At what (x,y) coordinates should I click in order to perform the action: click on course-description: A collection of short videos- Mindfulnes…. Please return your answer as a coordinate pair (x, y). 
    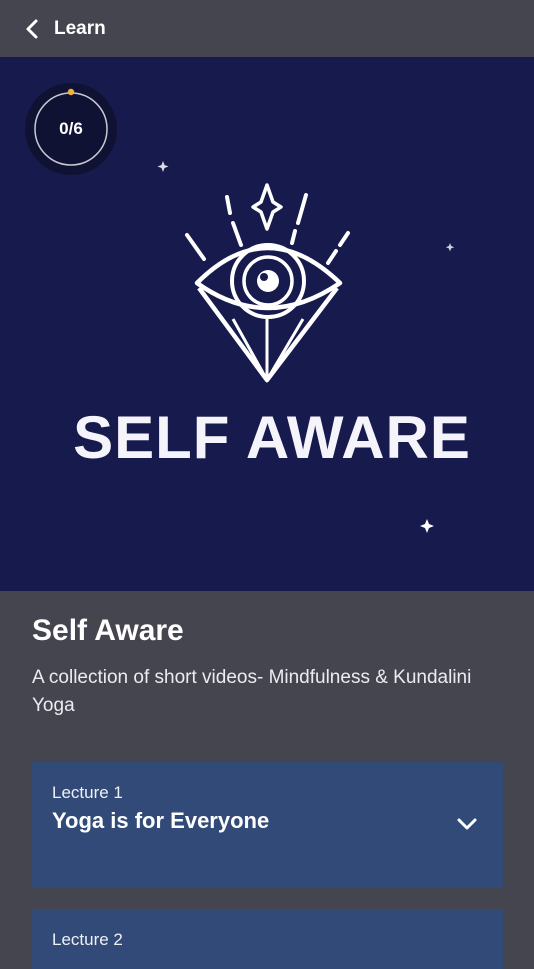
    Looking at the image, I should click on (252, 691).